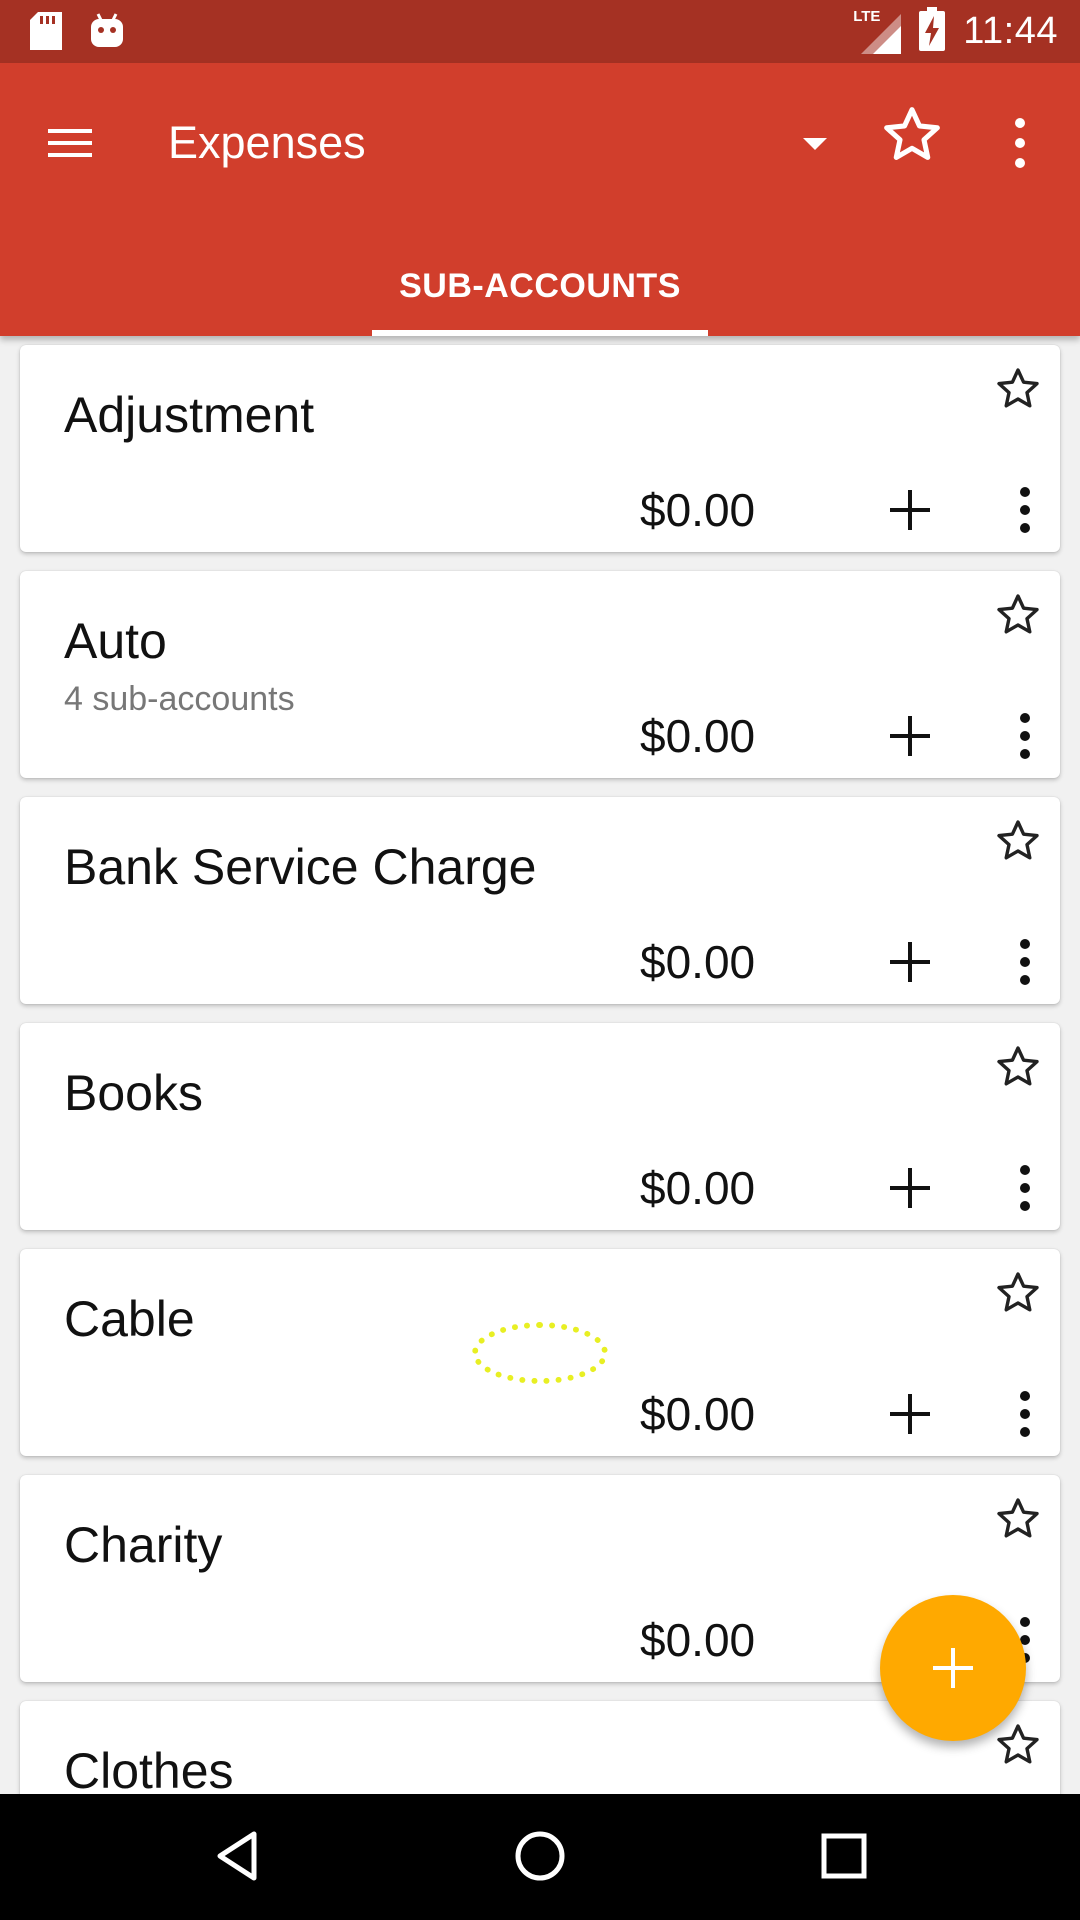 The height and width of the screenshot is (1920, 1080). I want to click on battery-charging-icon, so click(932, 31).